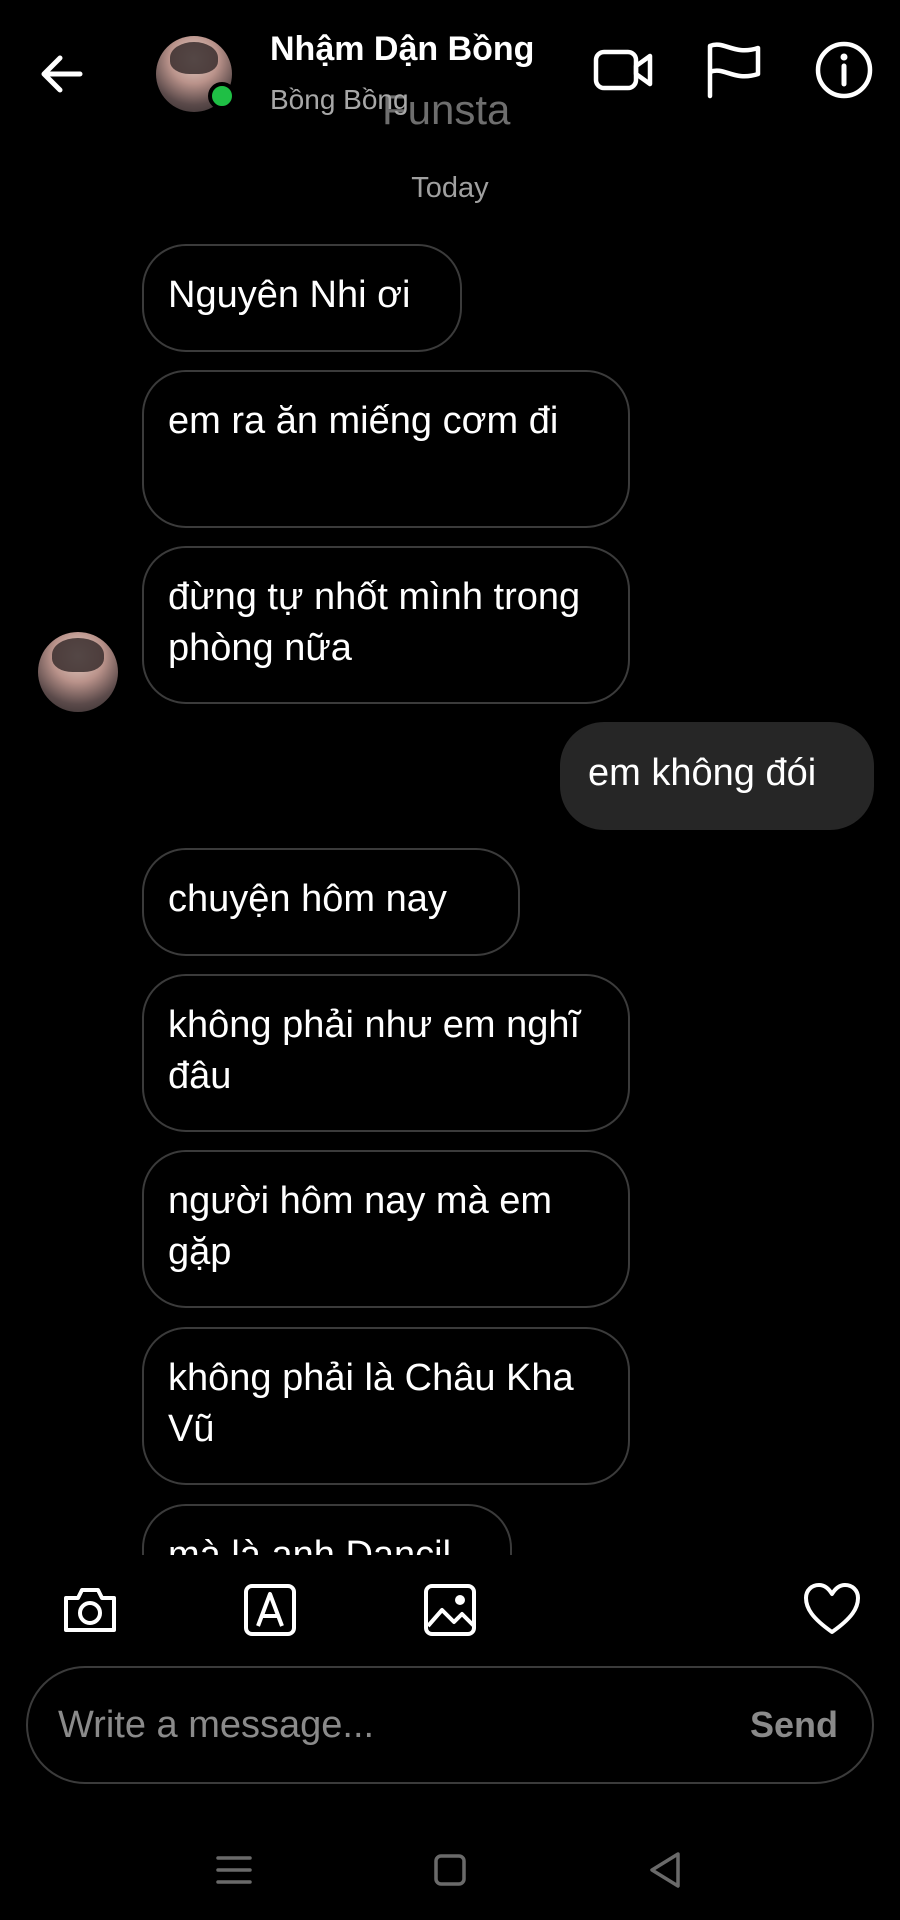  I want to click on recent-apps-button, so click(234, 1870).